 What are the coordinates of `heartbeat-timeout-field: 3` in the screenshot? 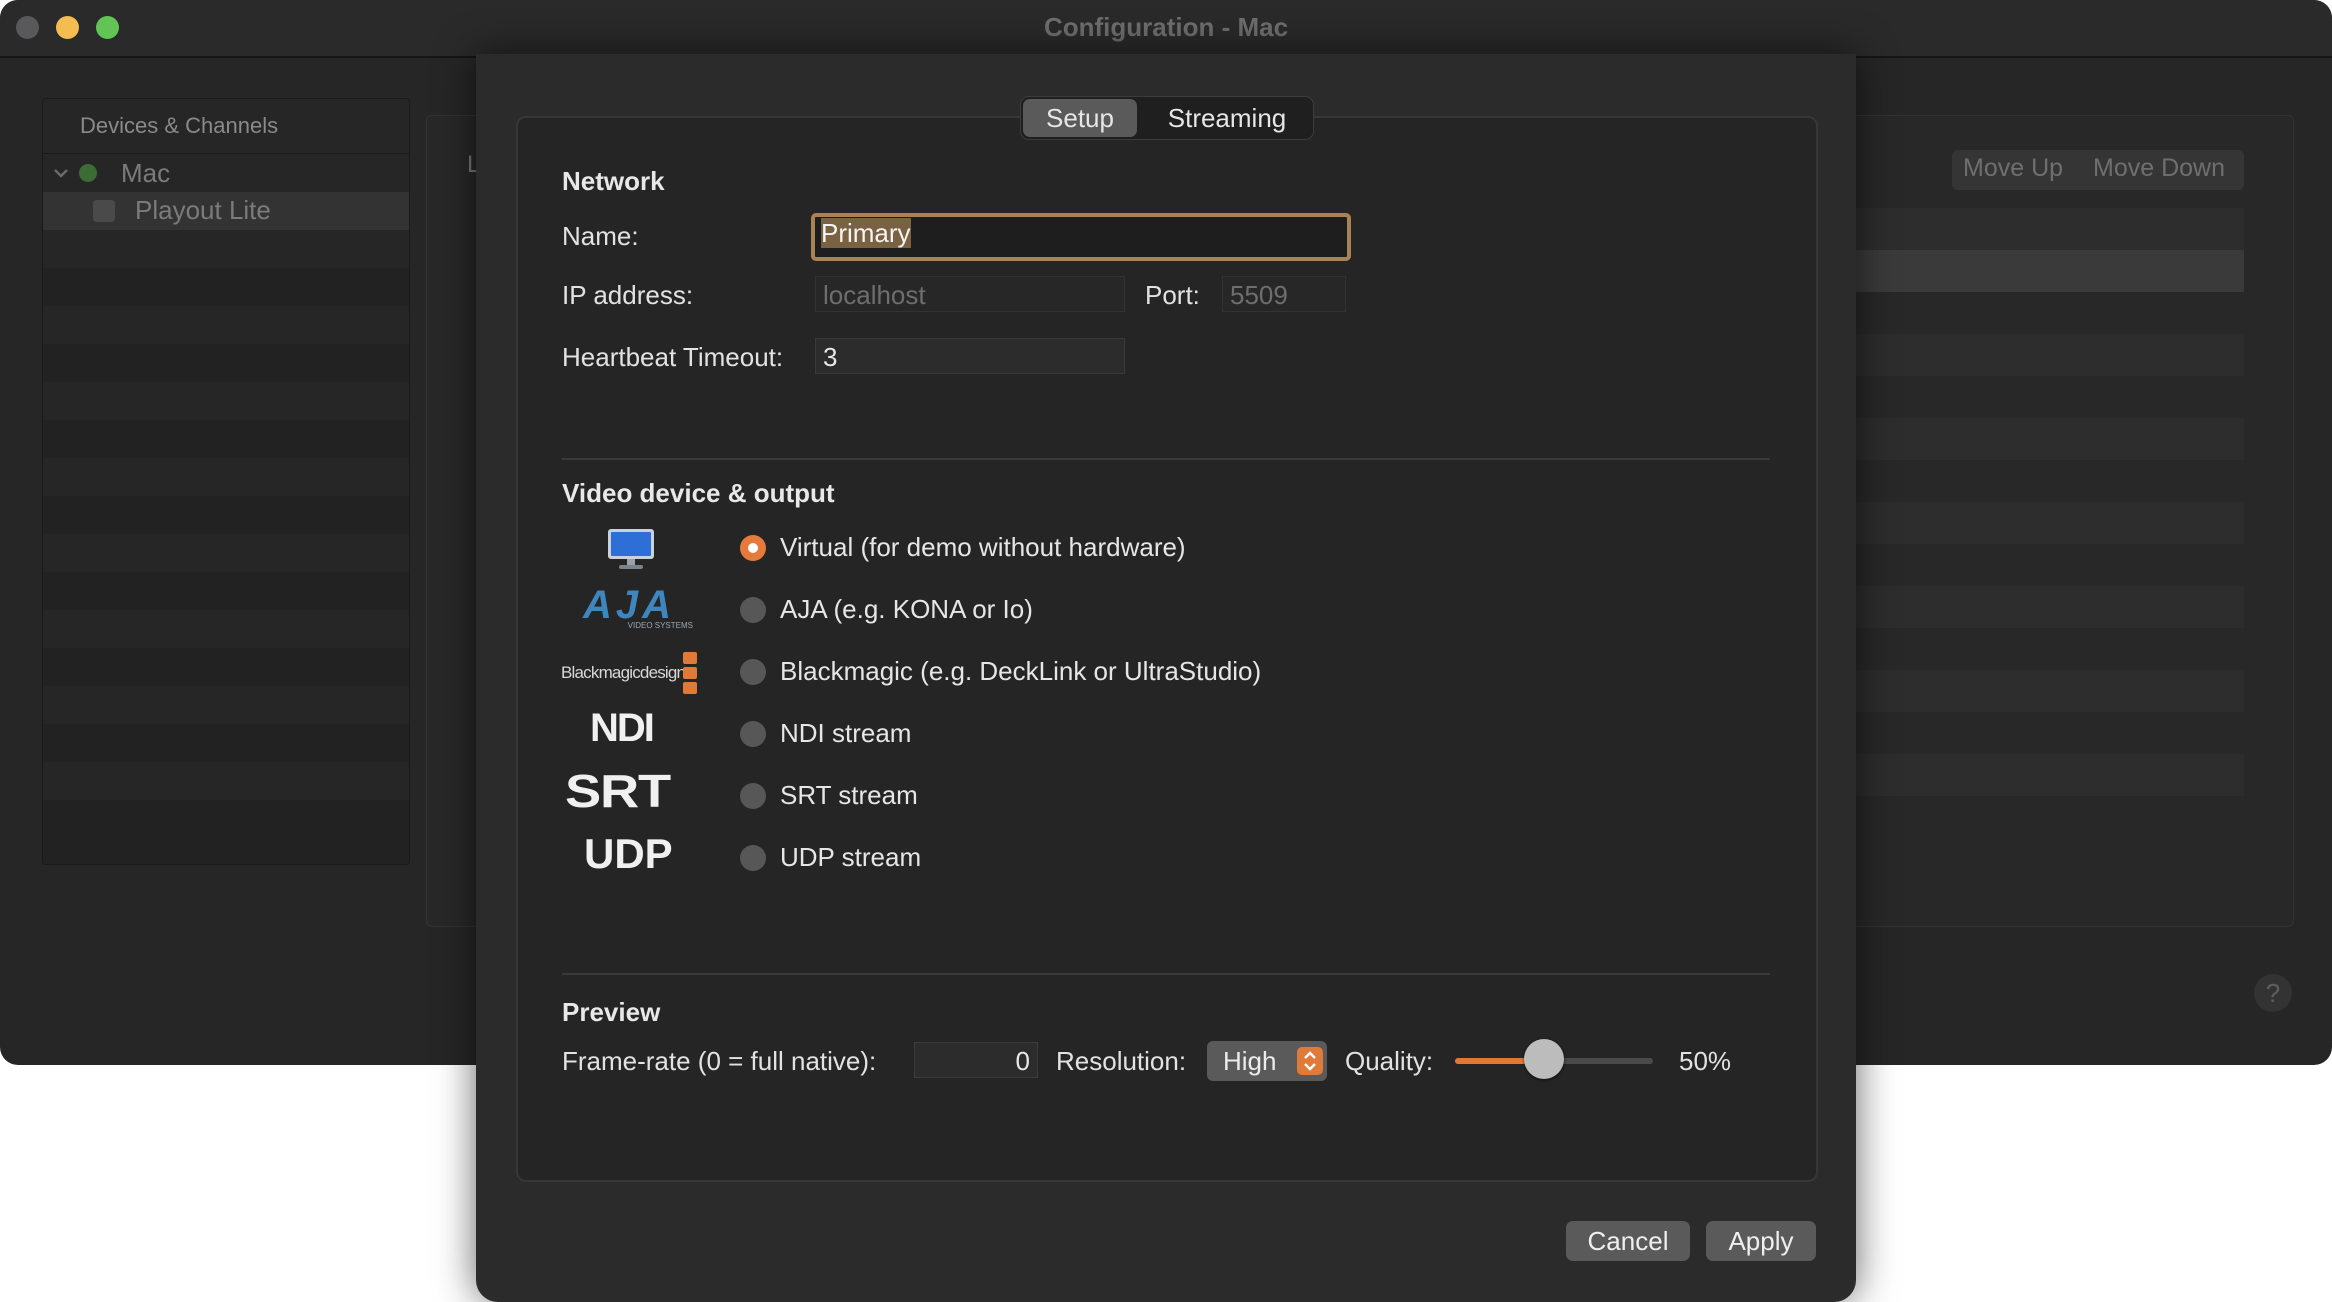 It's located at (970, 356).